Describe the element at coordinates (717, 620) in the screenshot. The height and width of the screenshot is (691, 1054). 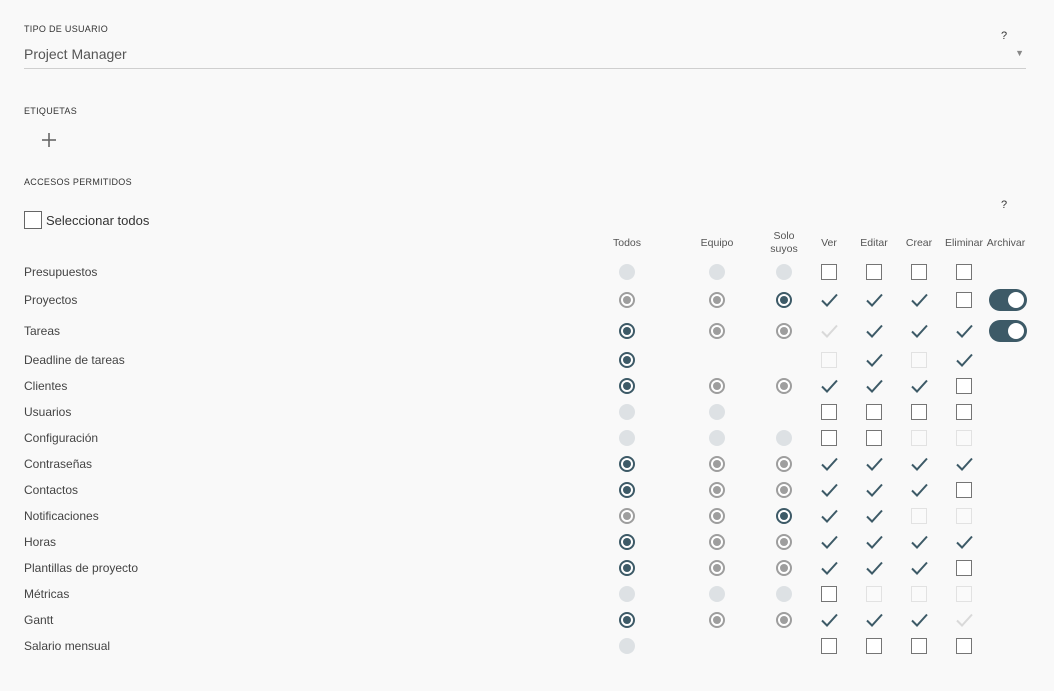
I see `radio-equipo-gantt` at that location.